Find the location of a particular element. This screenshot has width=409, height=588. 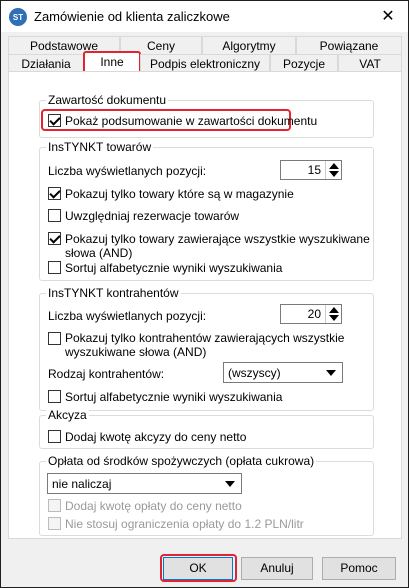

contractors-count-spinner: 20 is located at coordinates (311, 314).